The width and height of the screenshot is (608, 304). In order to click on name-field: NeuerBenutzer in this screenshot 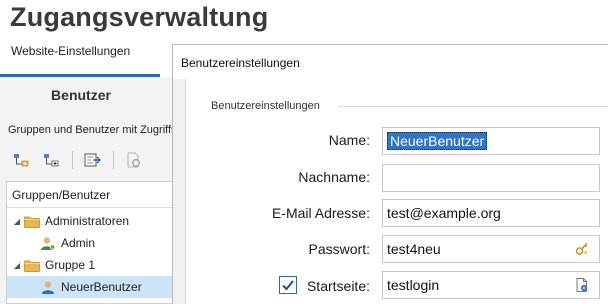, I will do `click(491, 141)`.